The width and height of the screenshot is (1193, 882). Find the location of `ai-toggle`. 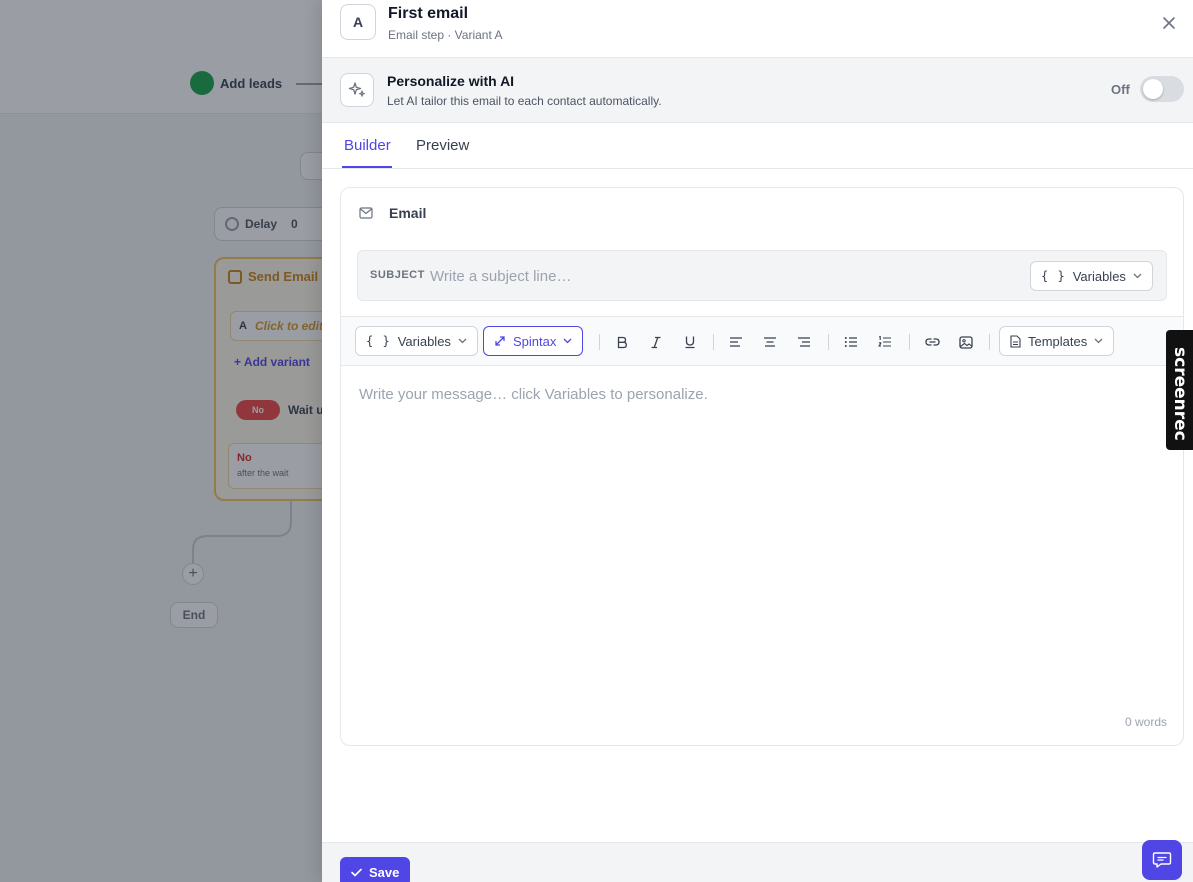

ai-toggle is located at coordinates (1162, 89).